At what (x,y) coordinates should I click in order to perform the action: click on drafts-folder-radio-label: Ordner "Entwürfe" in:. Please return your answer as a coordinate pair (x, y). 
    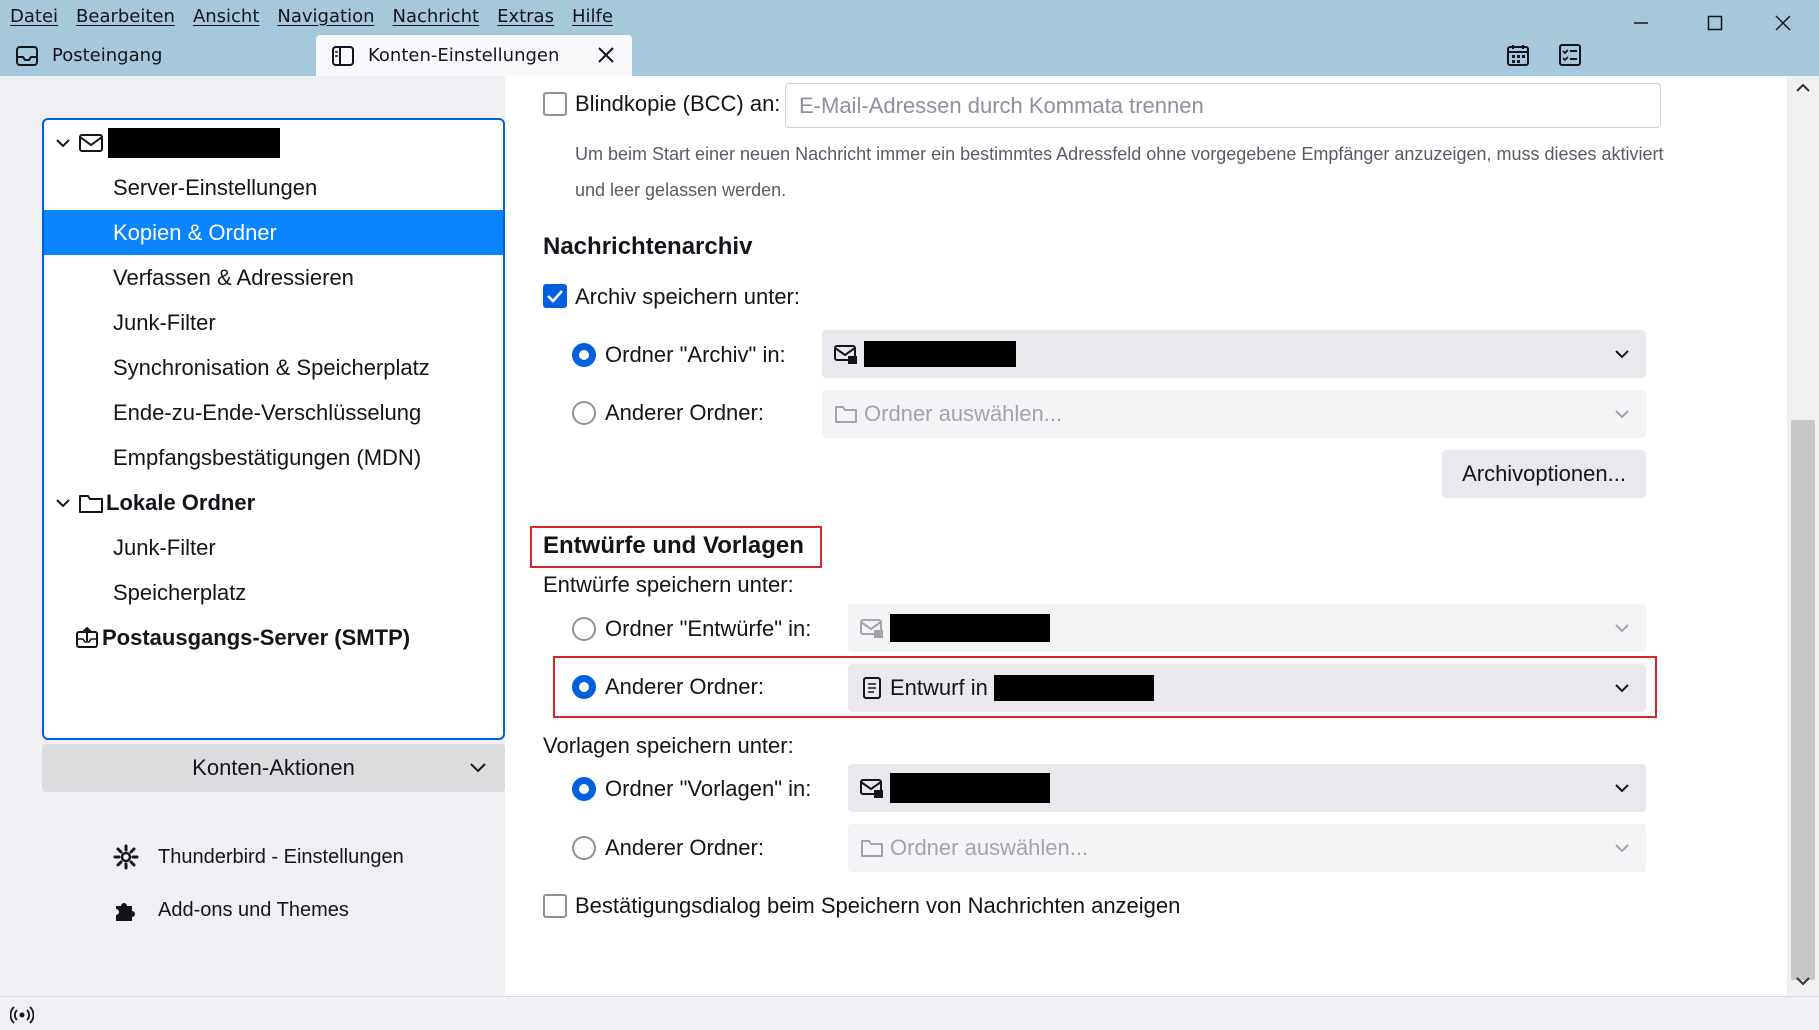
    Looking at the image, I should click on (708, 628).